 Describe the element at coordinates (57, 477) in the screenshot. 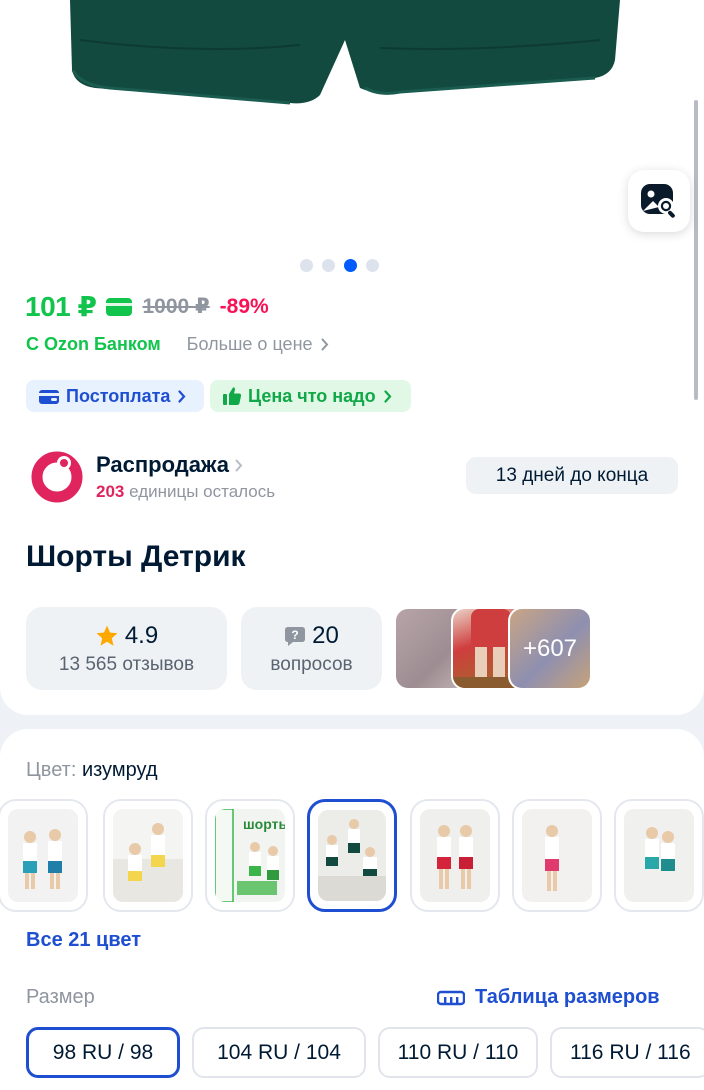

I see `sale-logo-icon` at that location.